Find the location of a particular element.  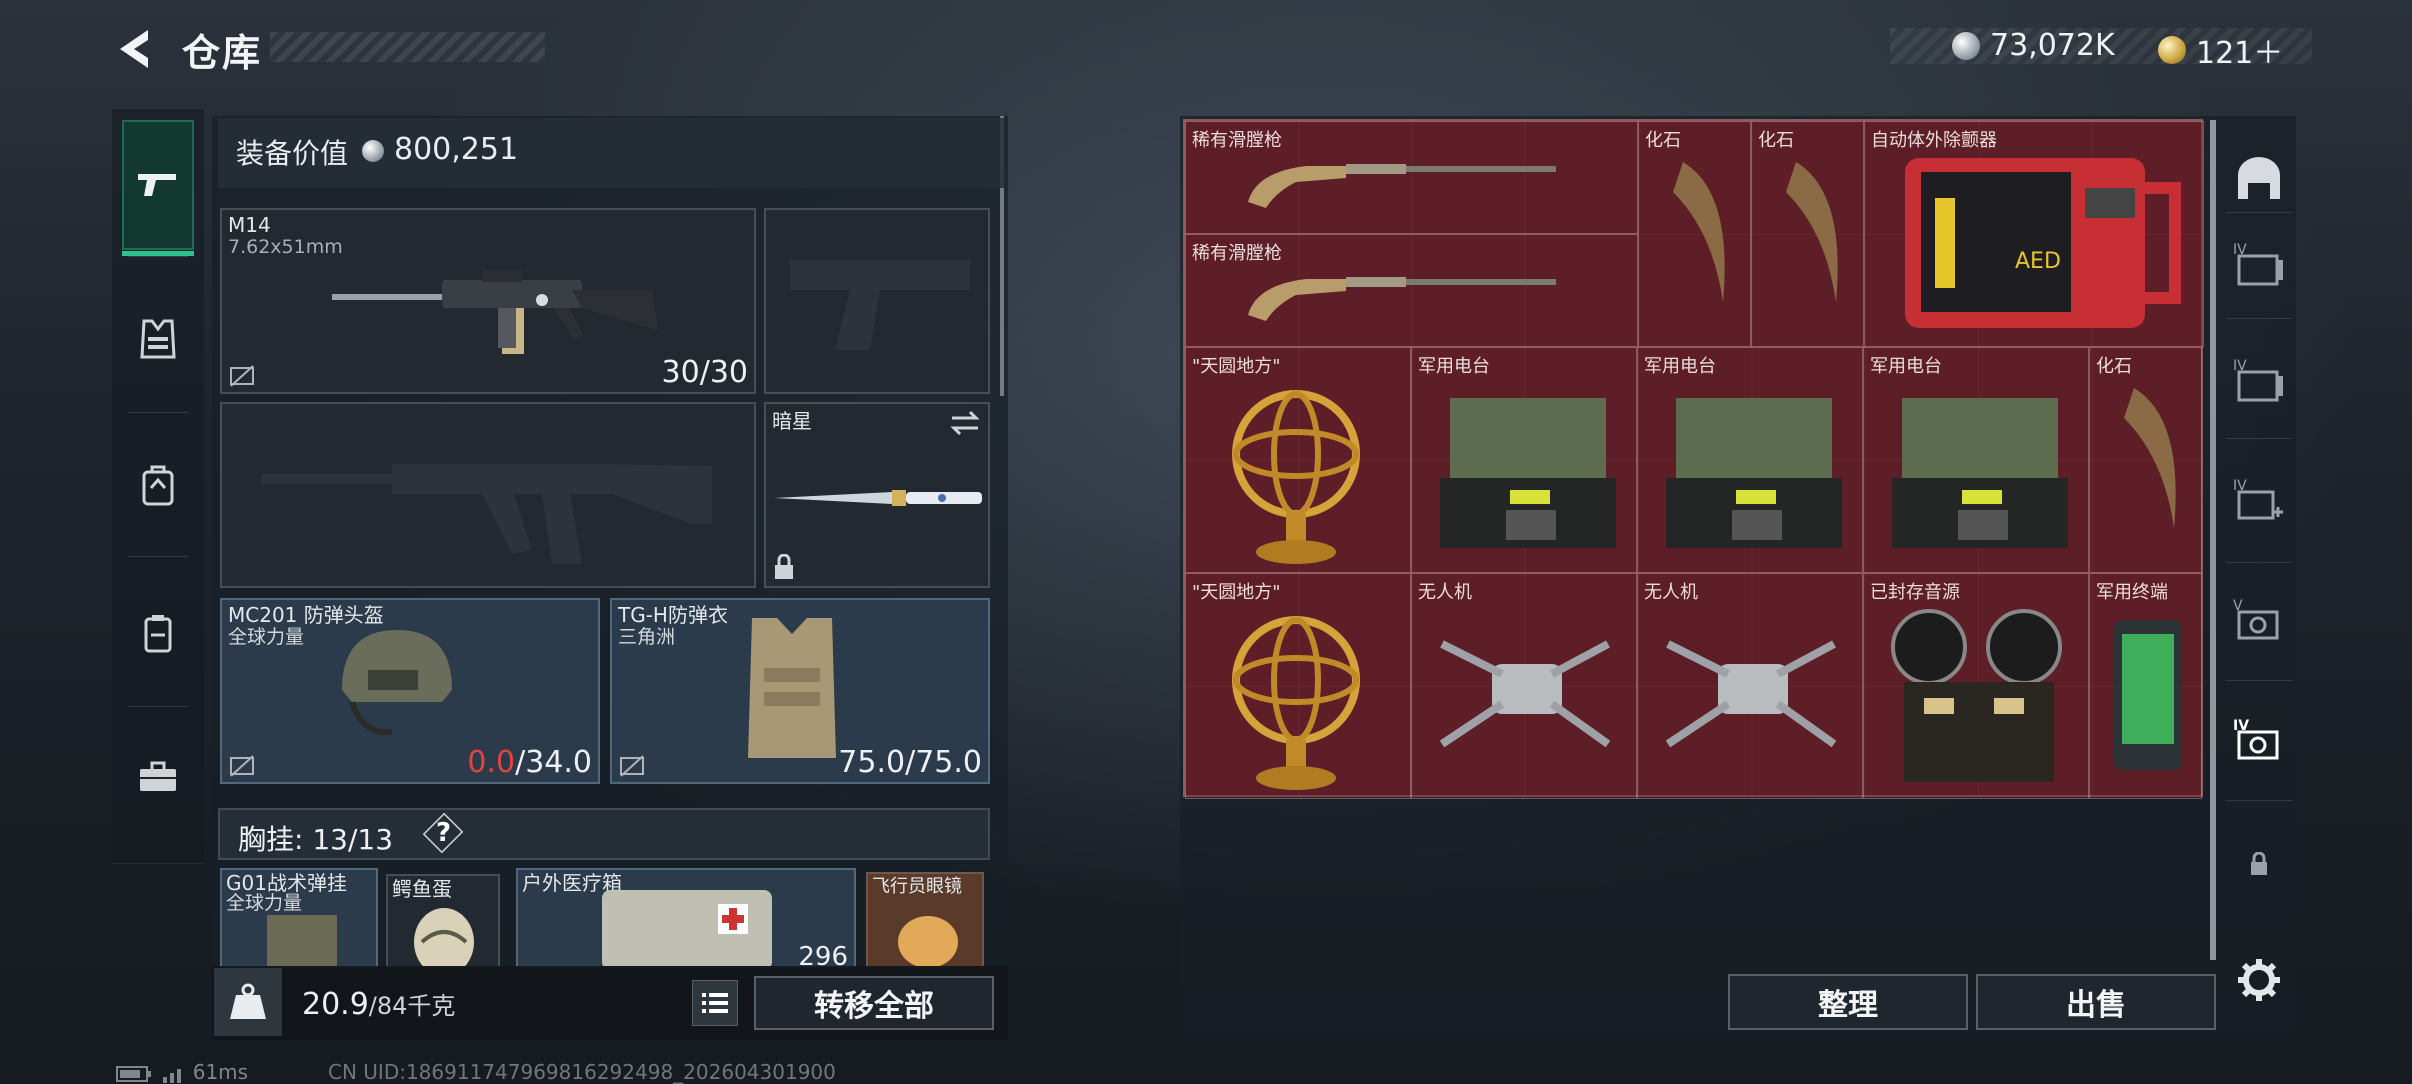

armor-durability: 75.0/75.0 is located at coordinates (910, 762).